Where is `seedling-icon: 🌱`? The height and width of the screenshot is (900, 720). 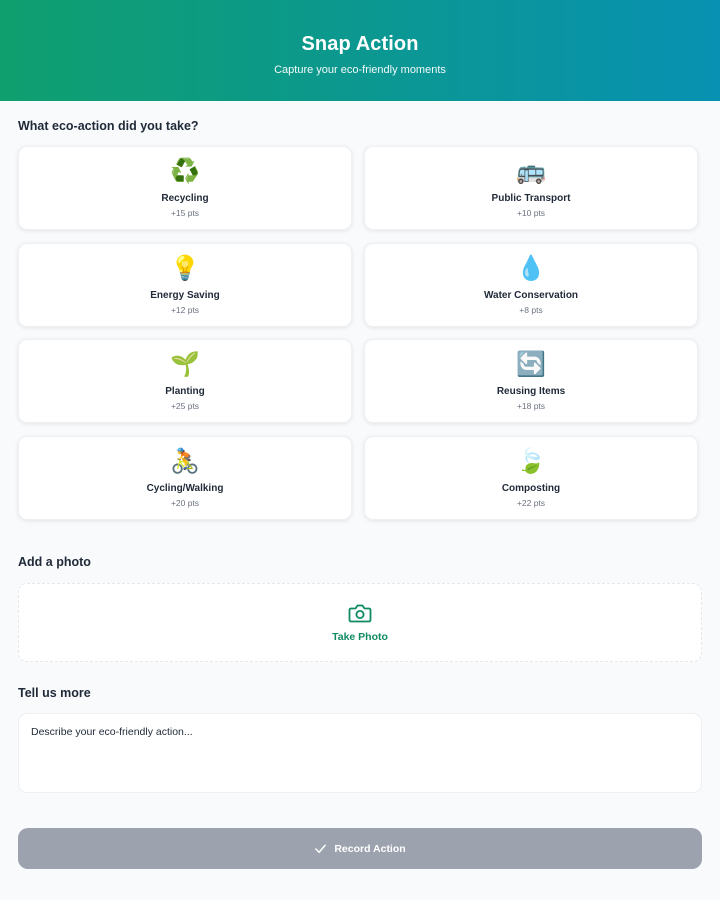 seedling-icon: 🌱 is located at coordinates (185, 364).